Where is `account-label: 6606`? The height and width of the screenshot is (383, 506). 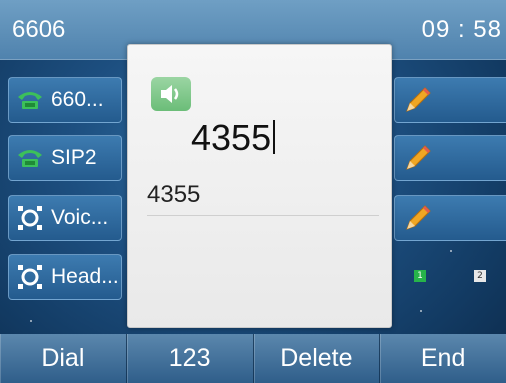
account-label: 6606 is located at coordinates (39, 29).